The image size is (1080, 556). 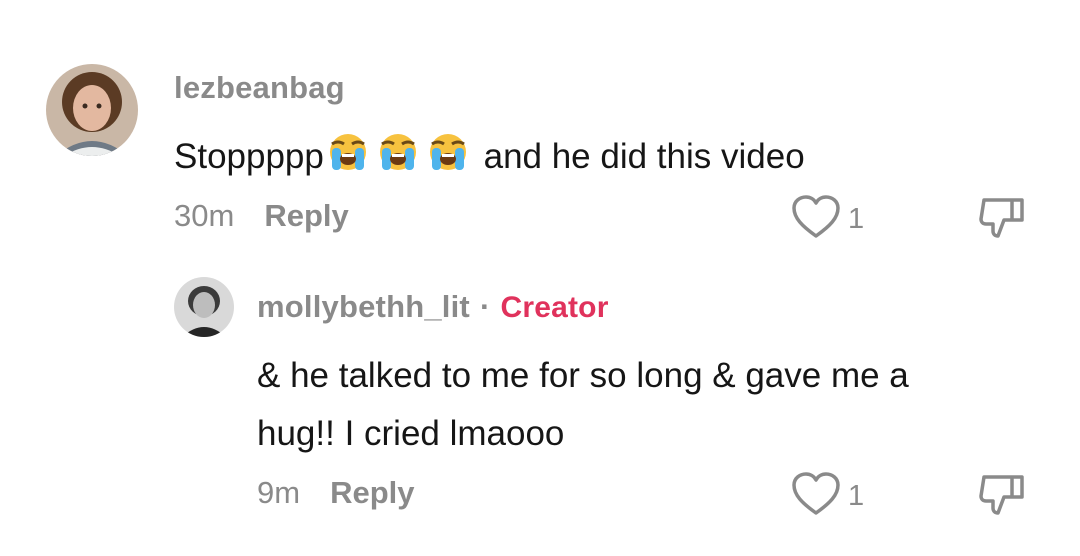 What do you see at coordinates (204, 215) in the screenshot?
I see `comment-time: 30m` at bounding box center [204, 215].